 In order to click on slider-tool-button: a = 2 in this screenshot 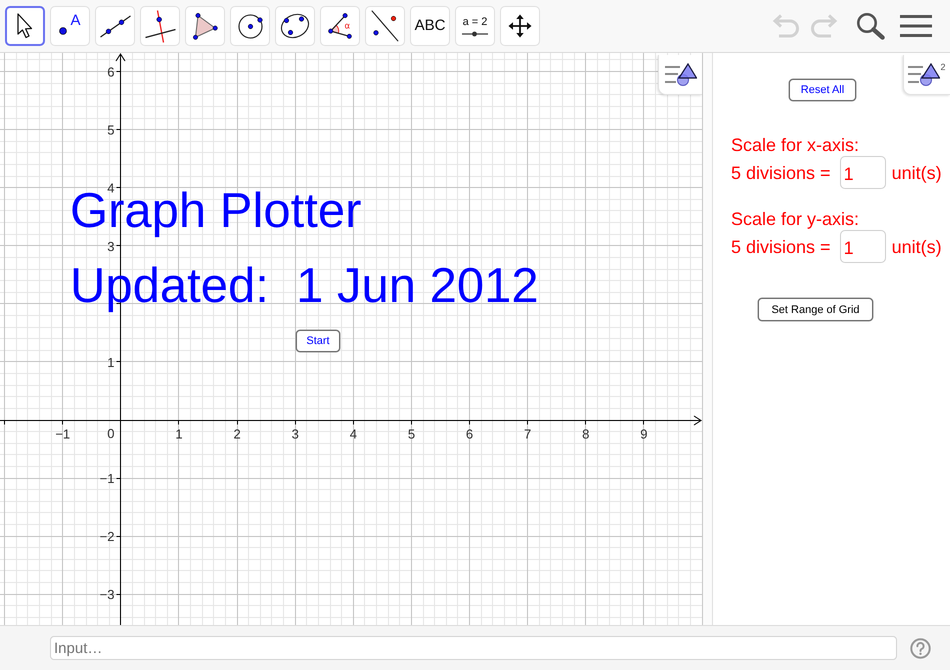, I will do `click(475, 26)`.